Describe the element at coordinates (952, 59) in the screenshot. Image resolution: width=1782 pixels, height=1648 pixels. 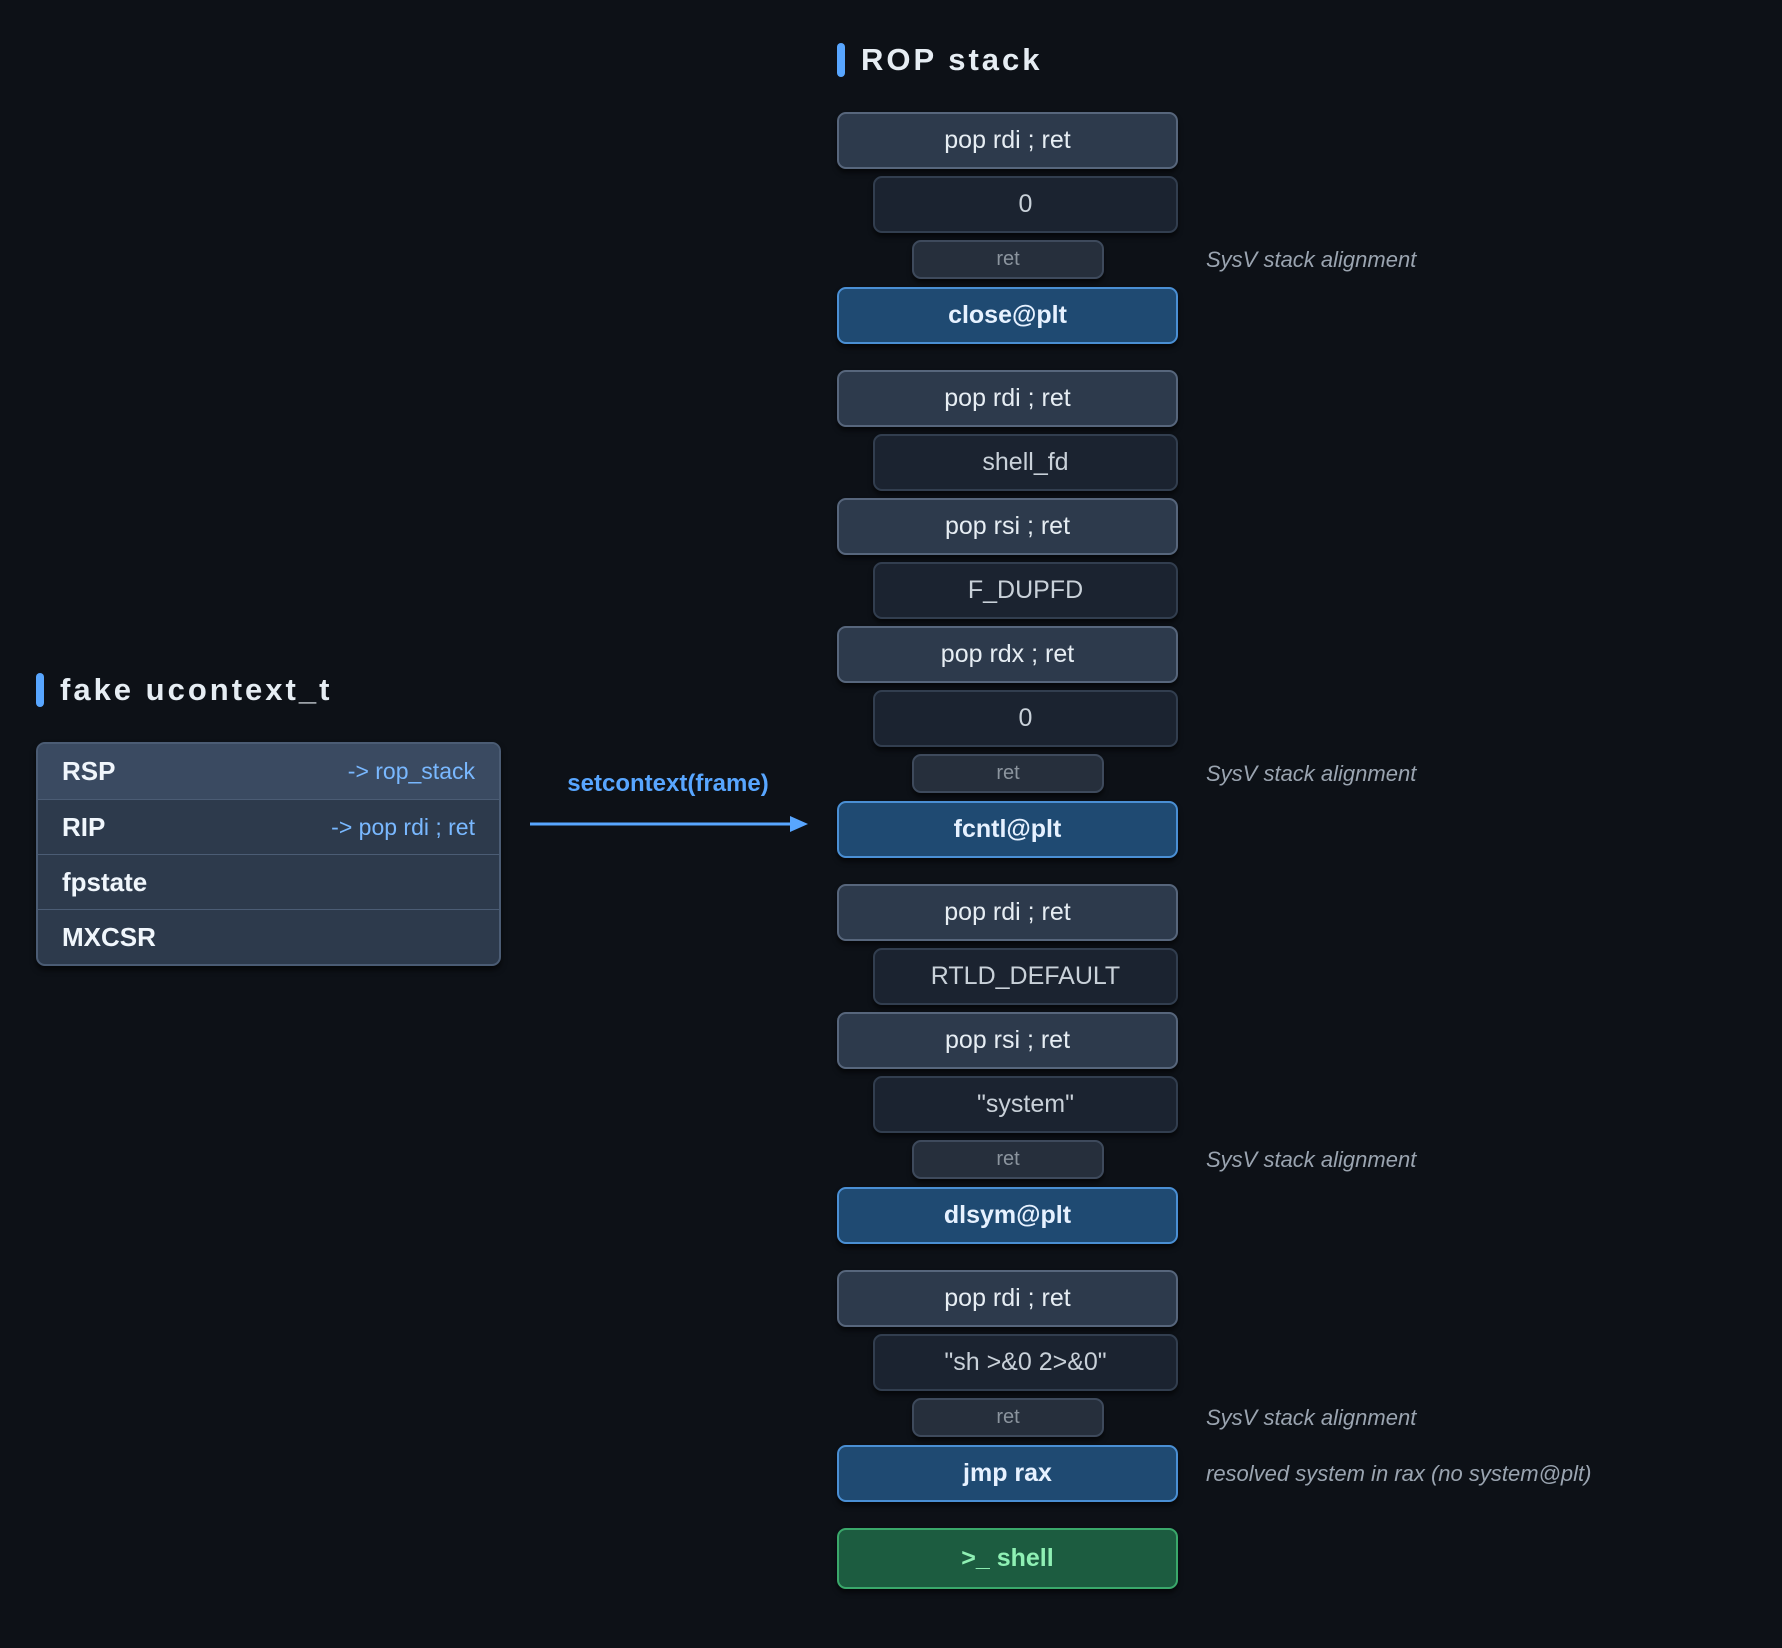
I see `rop-stack-title-text: ROP stack` at that location.